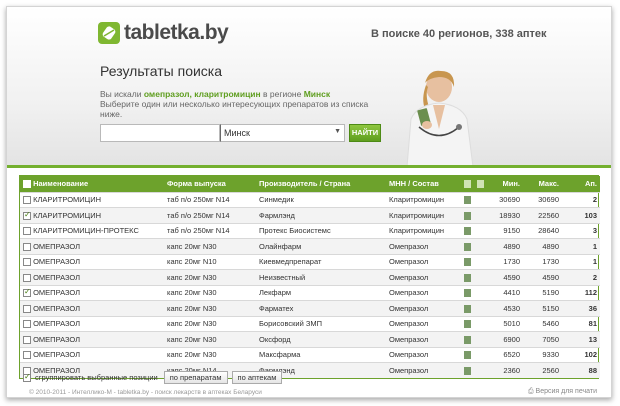  Describe the element at coordinates (86, 231) in the screenshot. I see `drug-name: КЛАРИТРОМИЦИН-ПРОТЕКС` at that location.